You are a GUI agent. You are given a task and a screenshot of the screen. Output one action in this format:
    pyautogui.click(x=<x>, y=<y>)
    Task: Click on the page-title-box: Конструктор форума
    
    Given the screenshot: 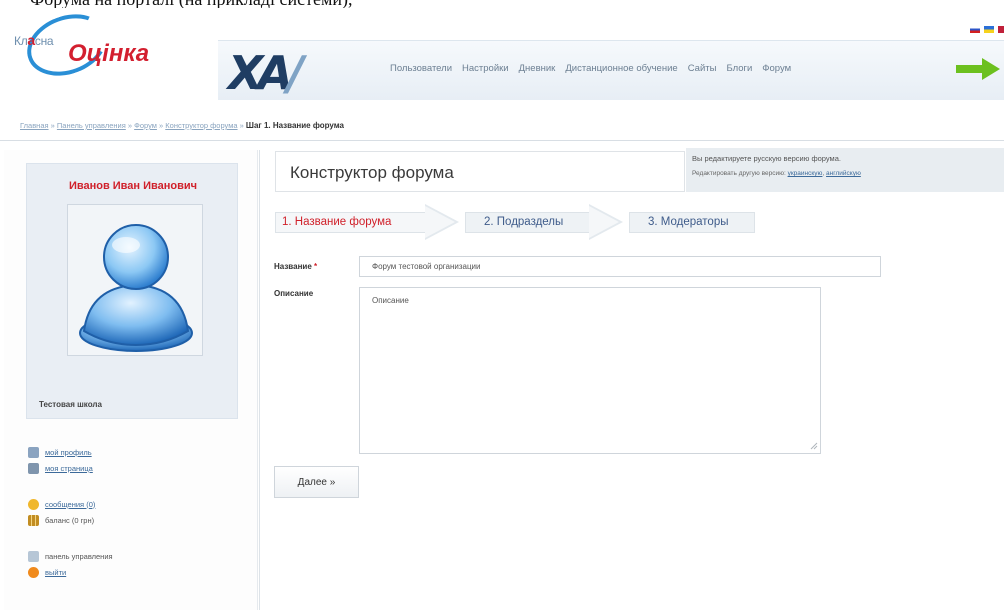 What is the action you would take?
    pyautogui.click(x=480, y=171)
    